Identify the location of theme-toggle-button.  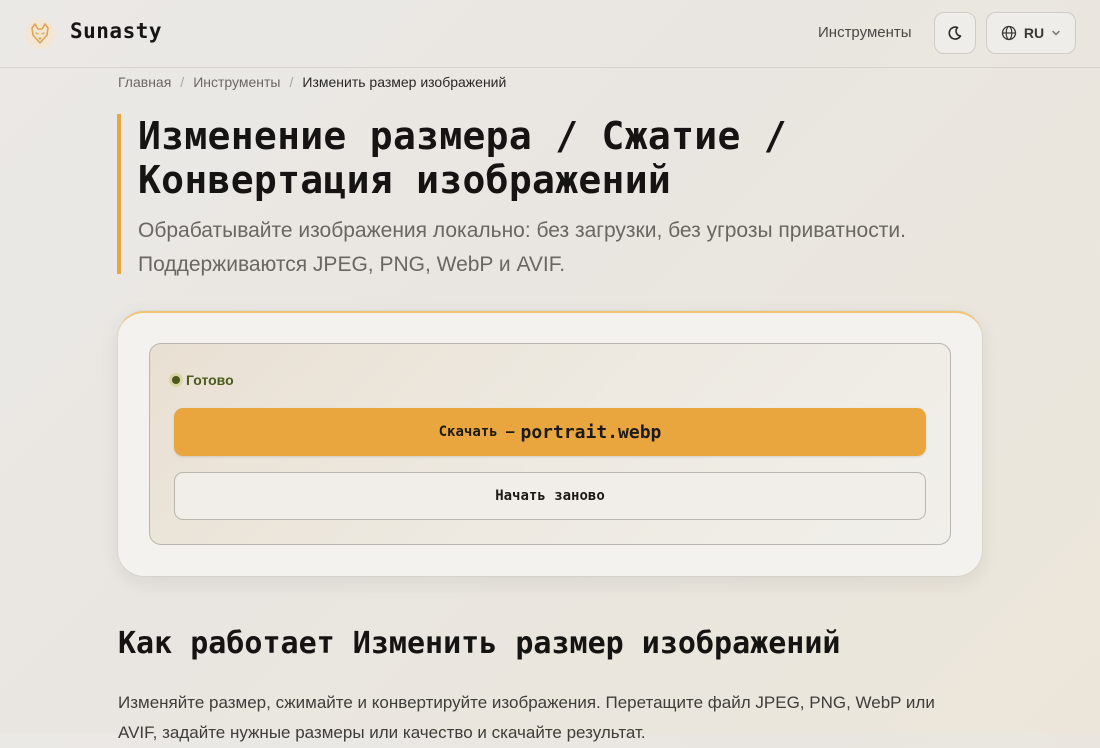
(955, 33).